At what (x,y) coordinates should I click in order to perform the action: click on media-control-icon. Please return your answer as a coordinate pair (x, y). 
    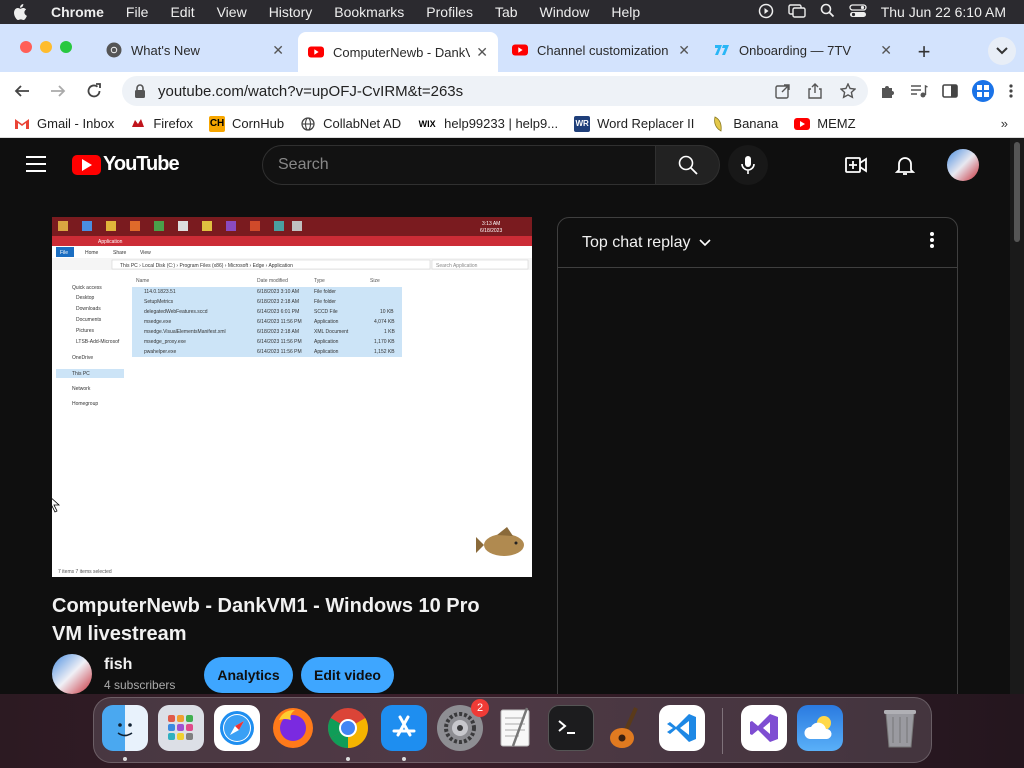
    Looking at the image, I should click on (919, 91).